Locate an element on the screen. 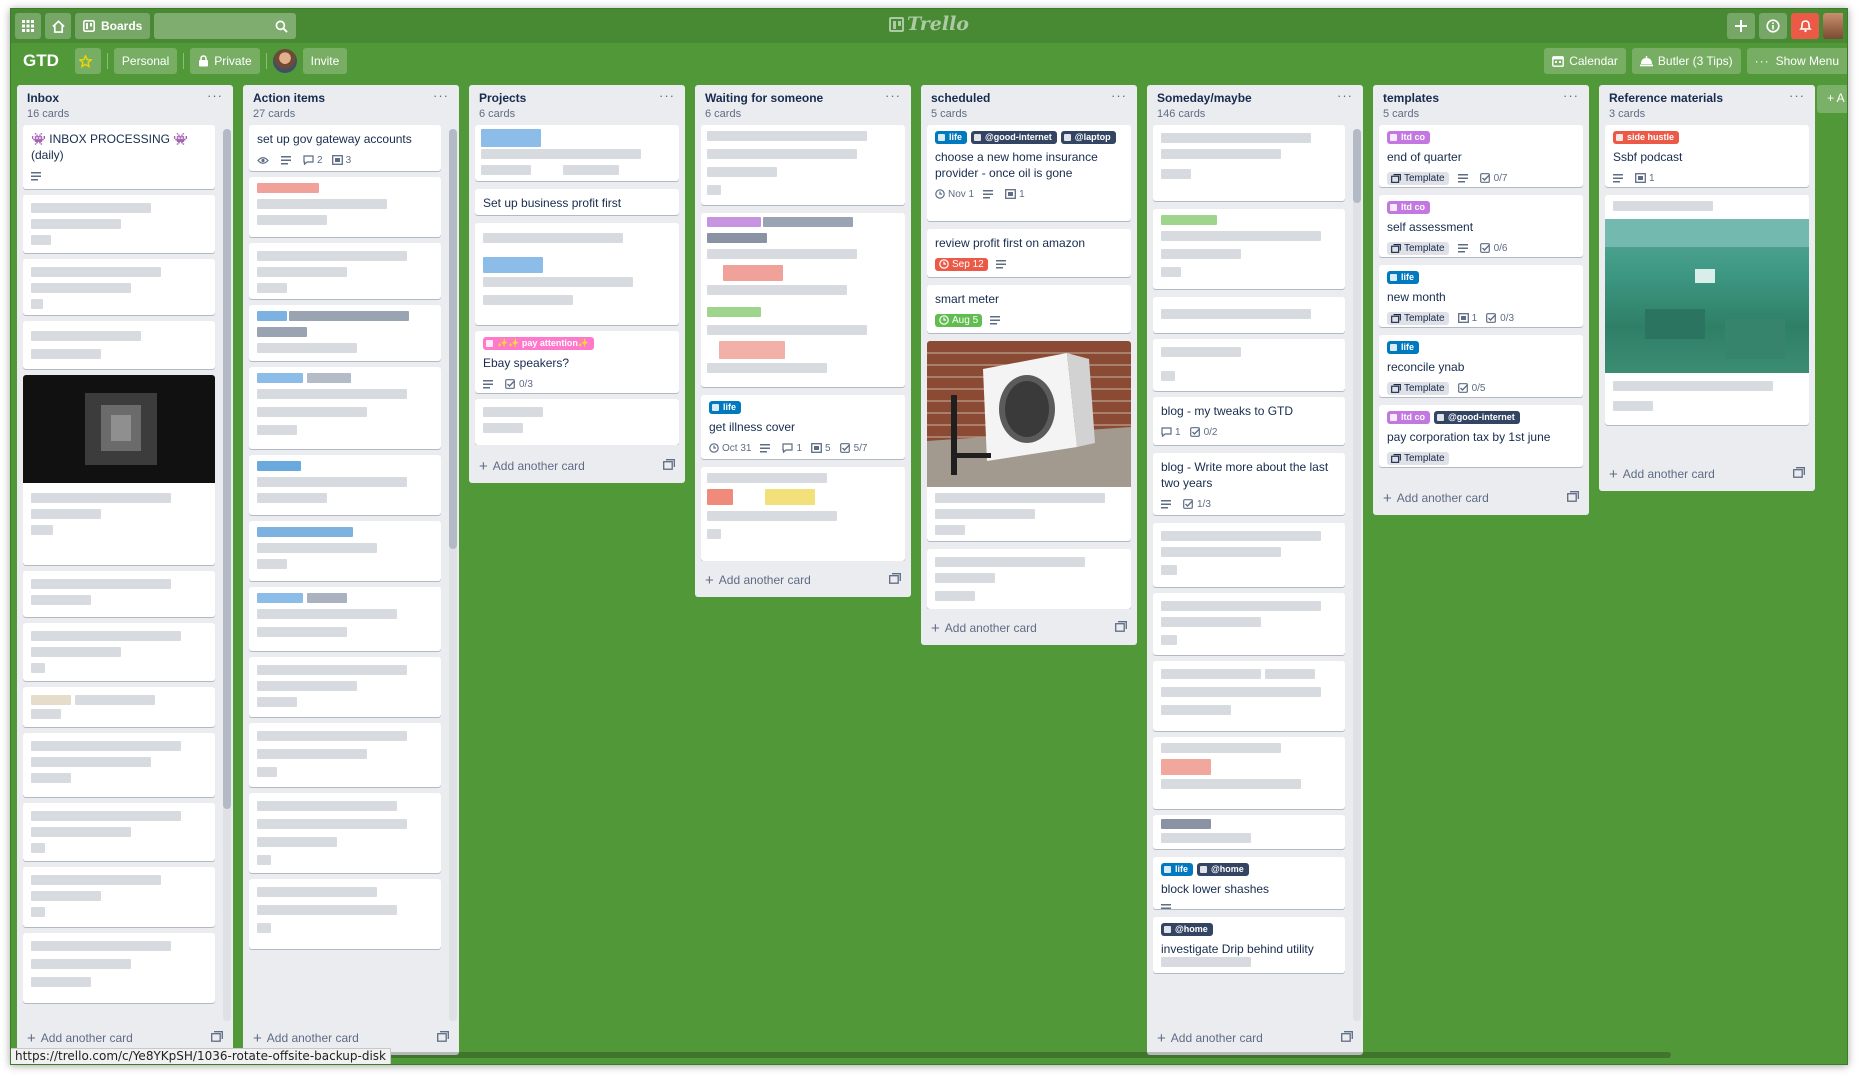  boards-button: Boards is located at coordinates (113, 26).